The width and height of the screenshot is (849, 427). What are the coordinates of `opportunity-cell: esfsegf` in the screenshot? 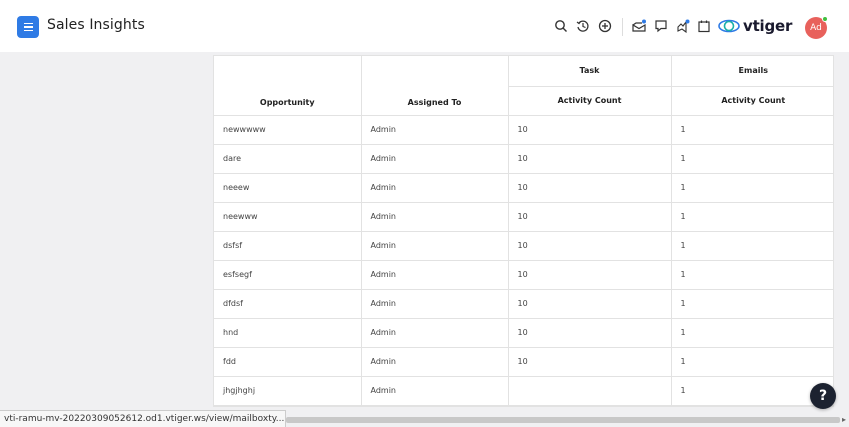 It's located at (288, 275).